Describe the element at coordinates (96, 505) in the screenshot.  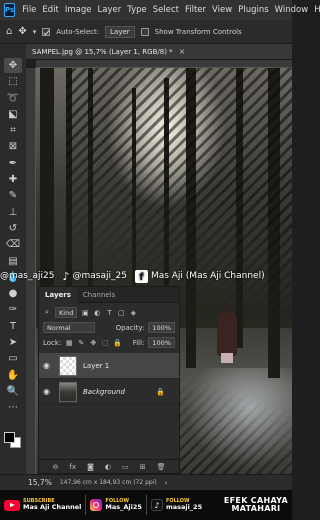
I see `instagram-icon` at that location.